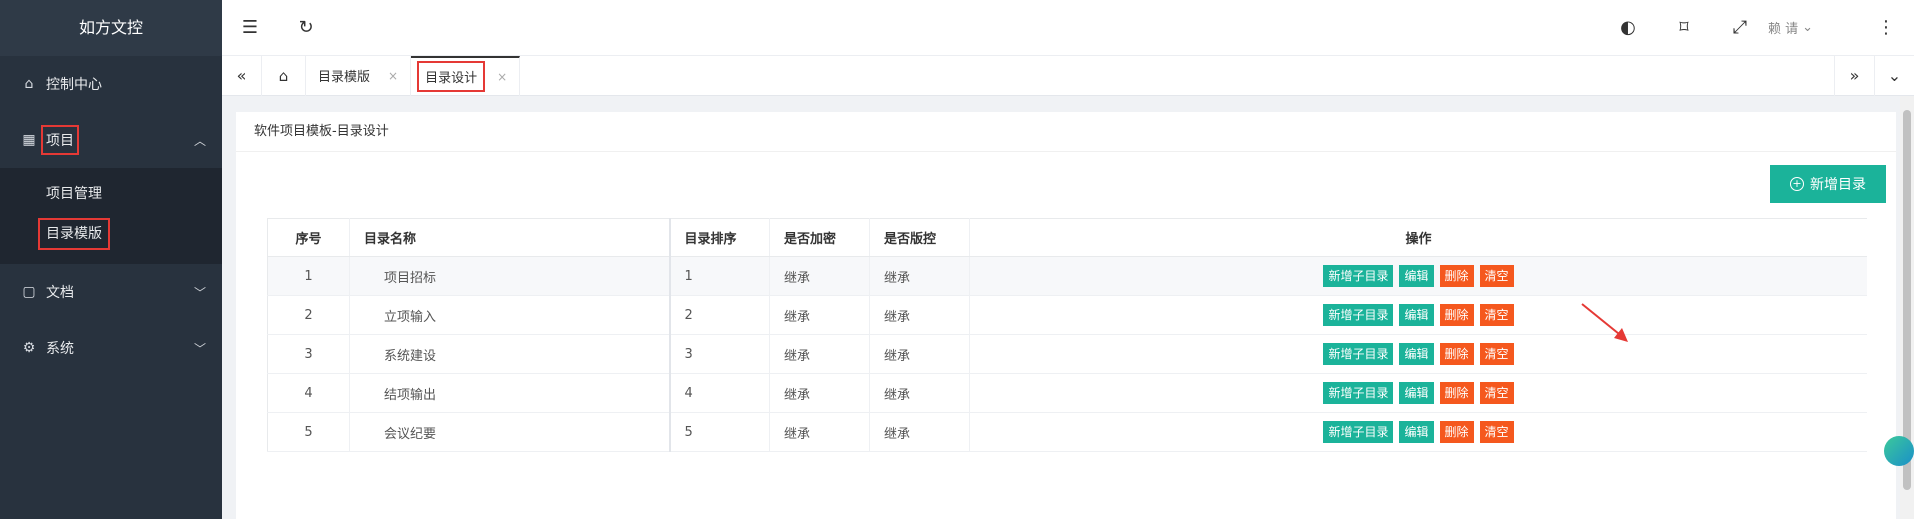  I want to click on fullscreen-icon: ⤢, so click(1740, 28).